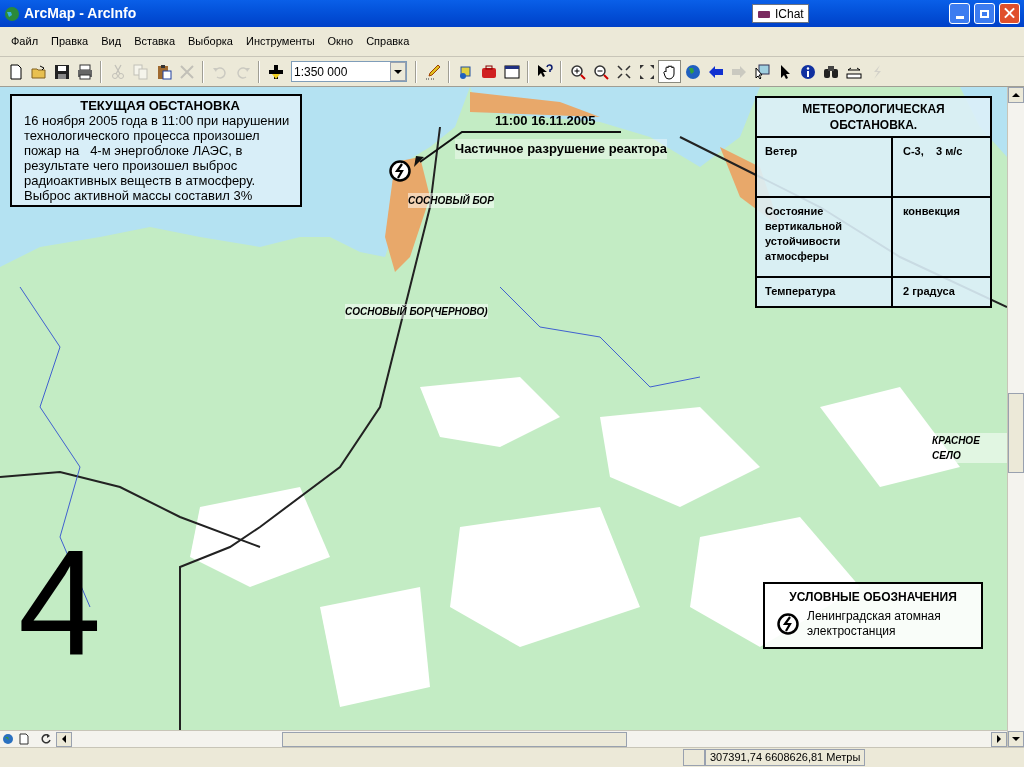  What do you see at coordinates (873, 118) in the screenshot?
I see `weather-table-title: МЕТЕОРОЛОГИЧЕСКАЯ ОБСТАНОВКА.` at bounding box center [873, 118].